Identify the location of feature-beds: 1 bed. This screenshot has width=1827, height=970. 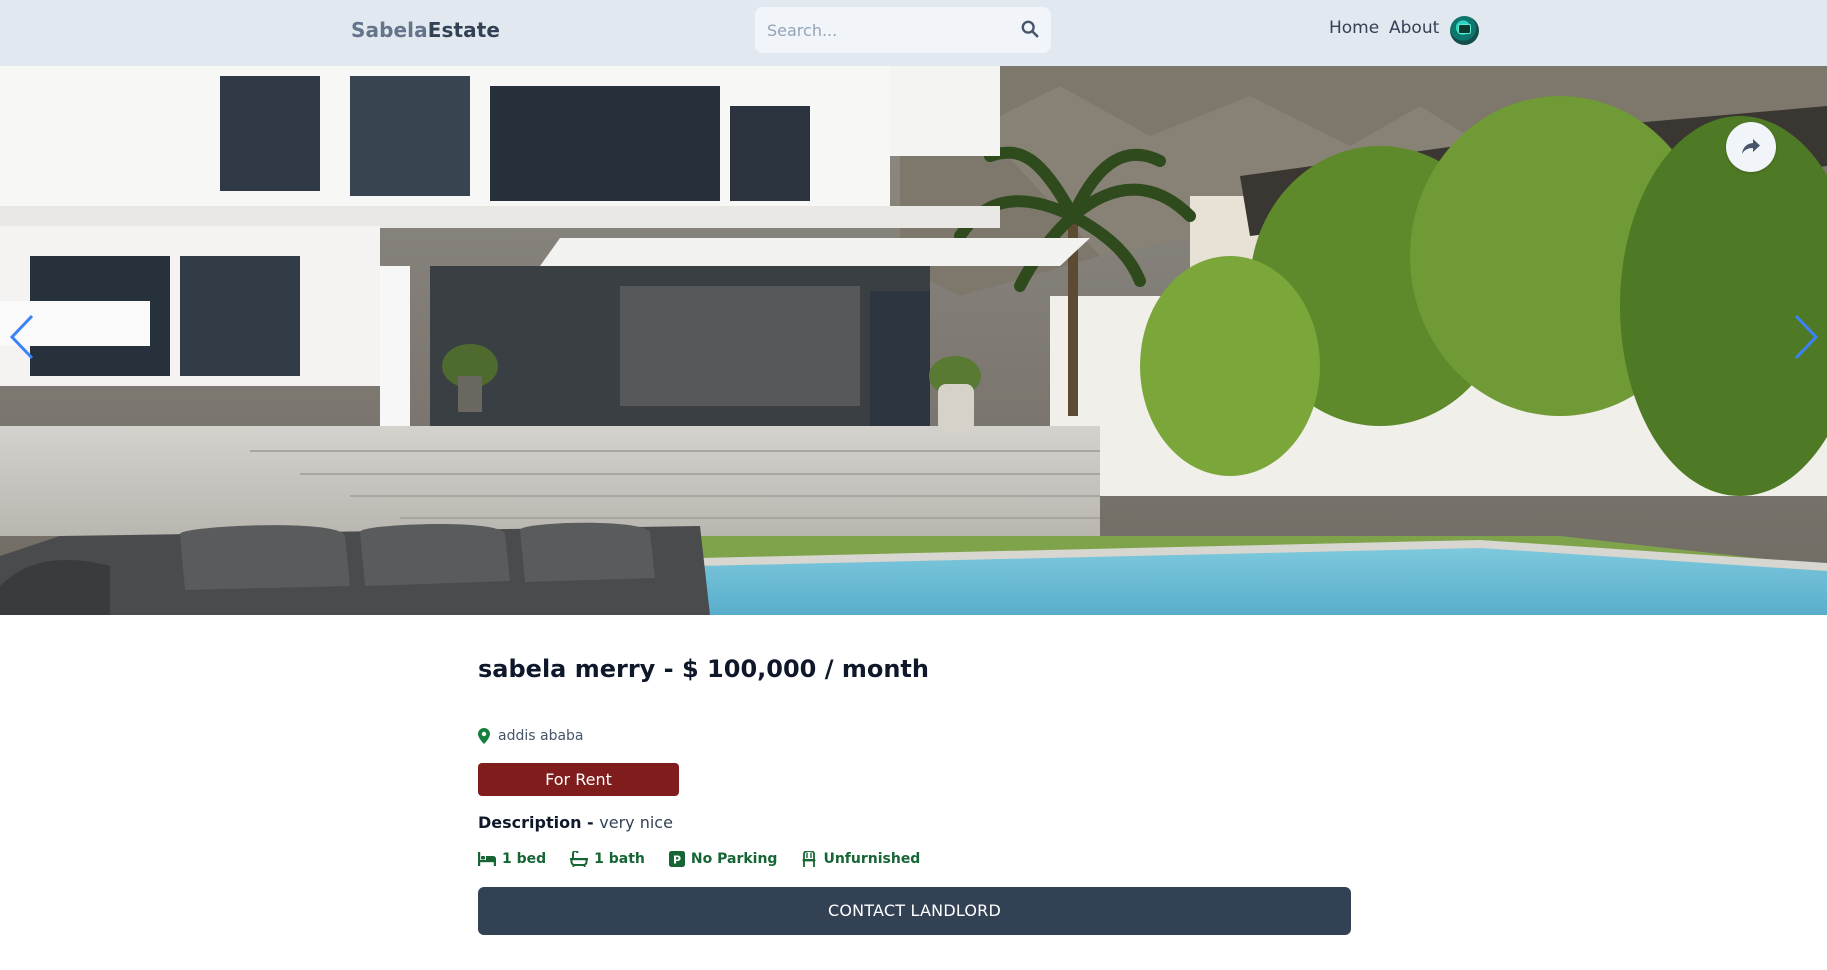
(512, 859).